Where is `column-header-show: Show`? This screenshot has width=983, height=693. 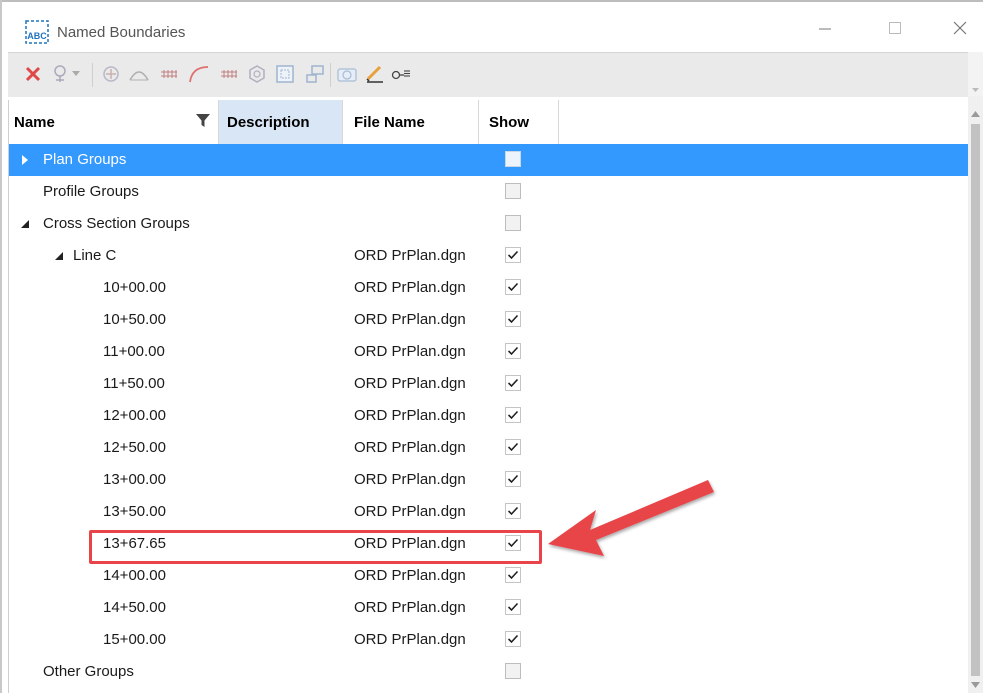
column-header-show: Show is located at coordinates (519, 122).